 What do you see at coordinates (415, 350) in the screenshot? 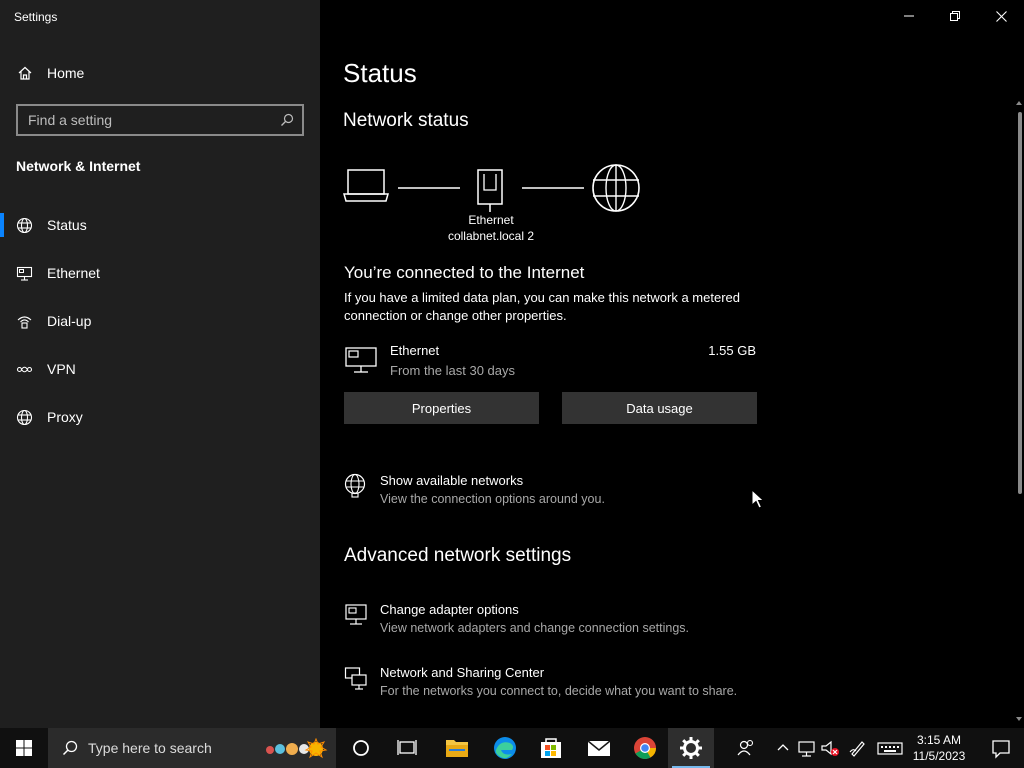
I see `ethernet-name: Ethernet` at bounding box center [415, 350].